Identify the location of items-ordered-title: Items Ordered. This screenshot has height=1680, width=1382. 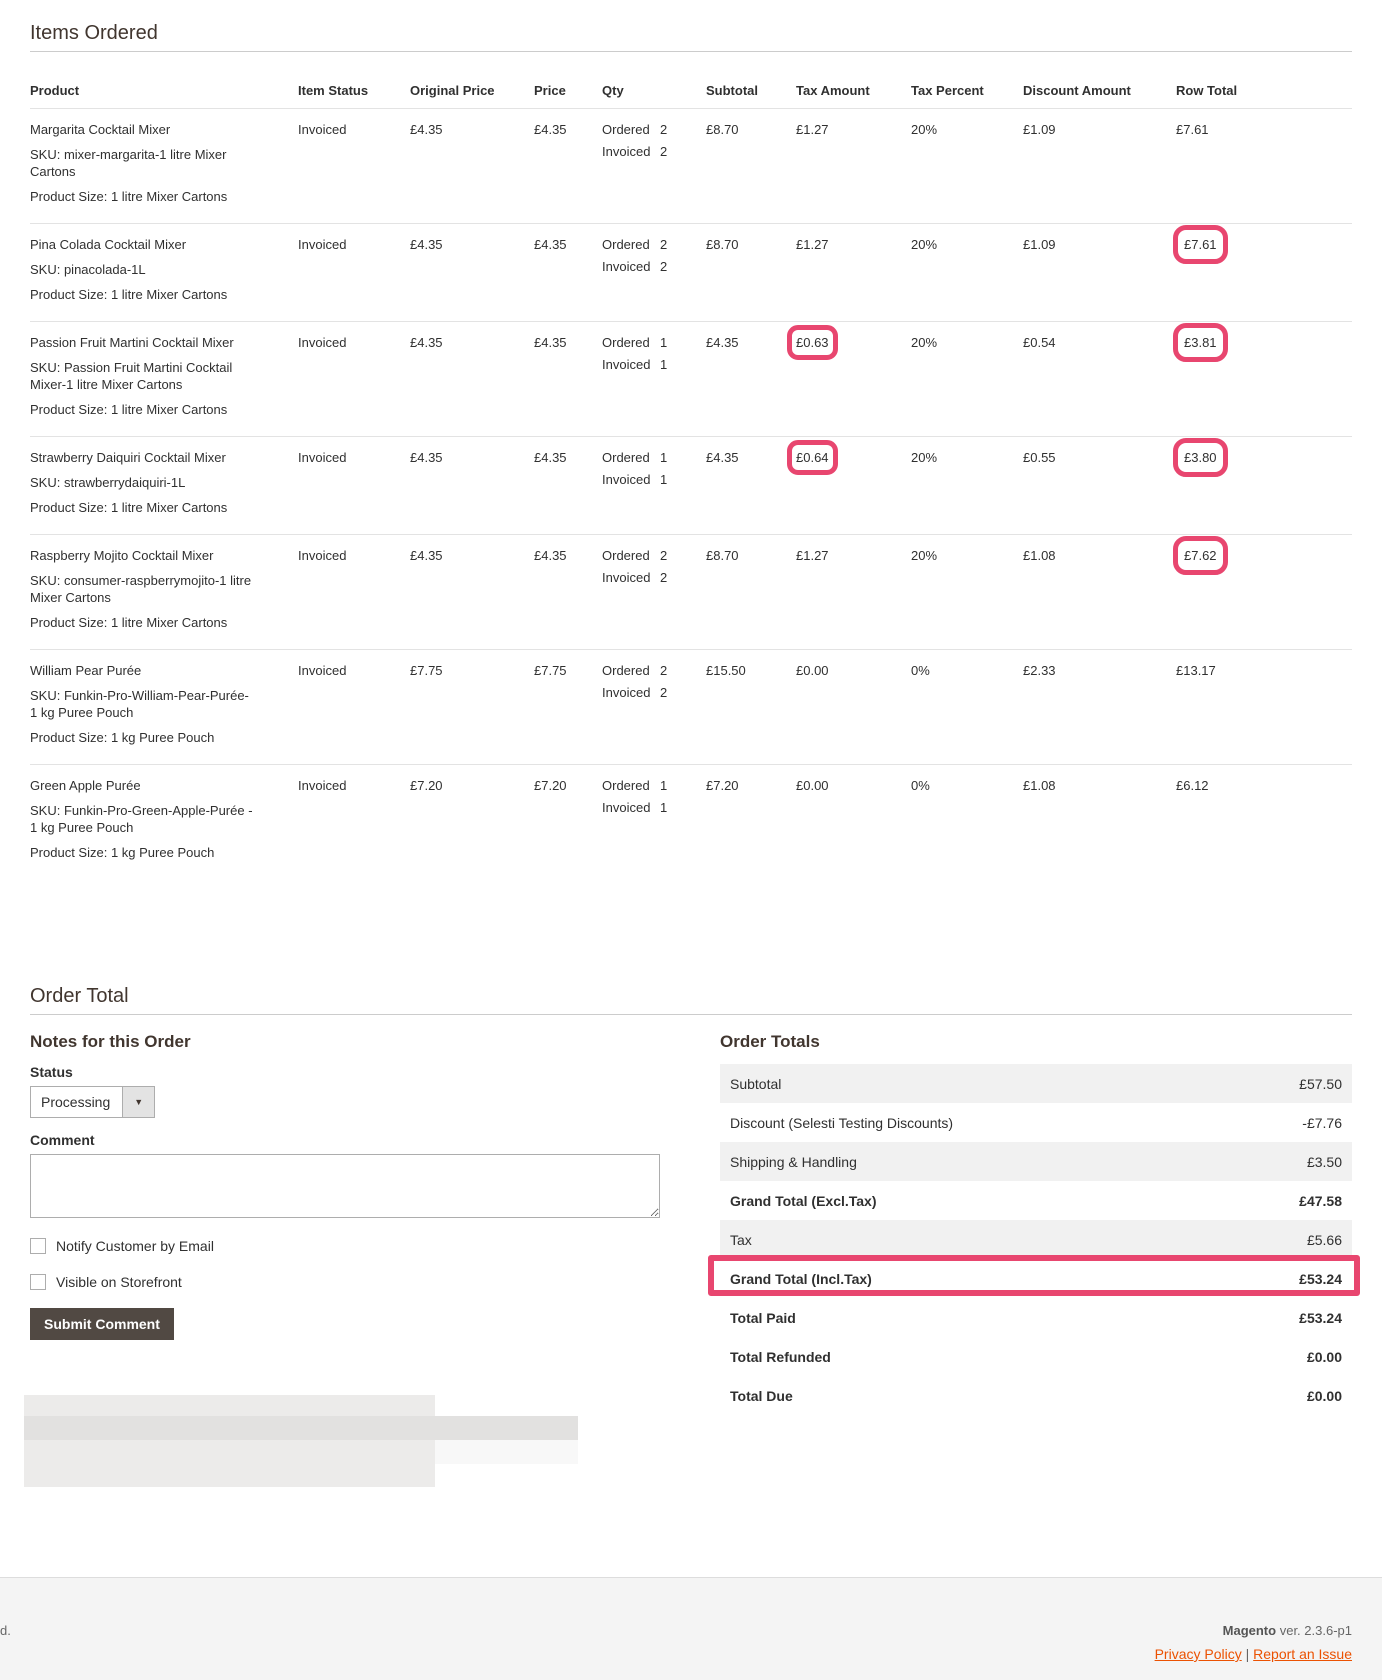
(691, 37).